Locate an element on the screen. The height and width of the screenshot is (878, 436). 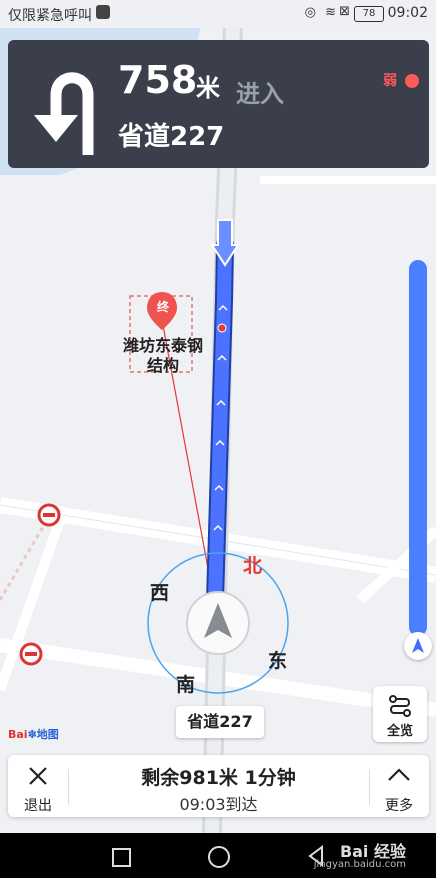
logo-text-map: 地图 is located at coordinates (47, 734).